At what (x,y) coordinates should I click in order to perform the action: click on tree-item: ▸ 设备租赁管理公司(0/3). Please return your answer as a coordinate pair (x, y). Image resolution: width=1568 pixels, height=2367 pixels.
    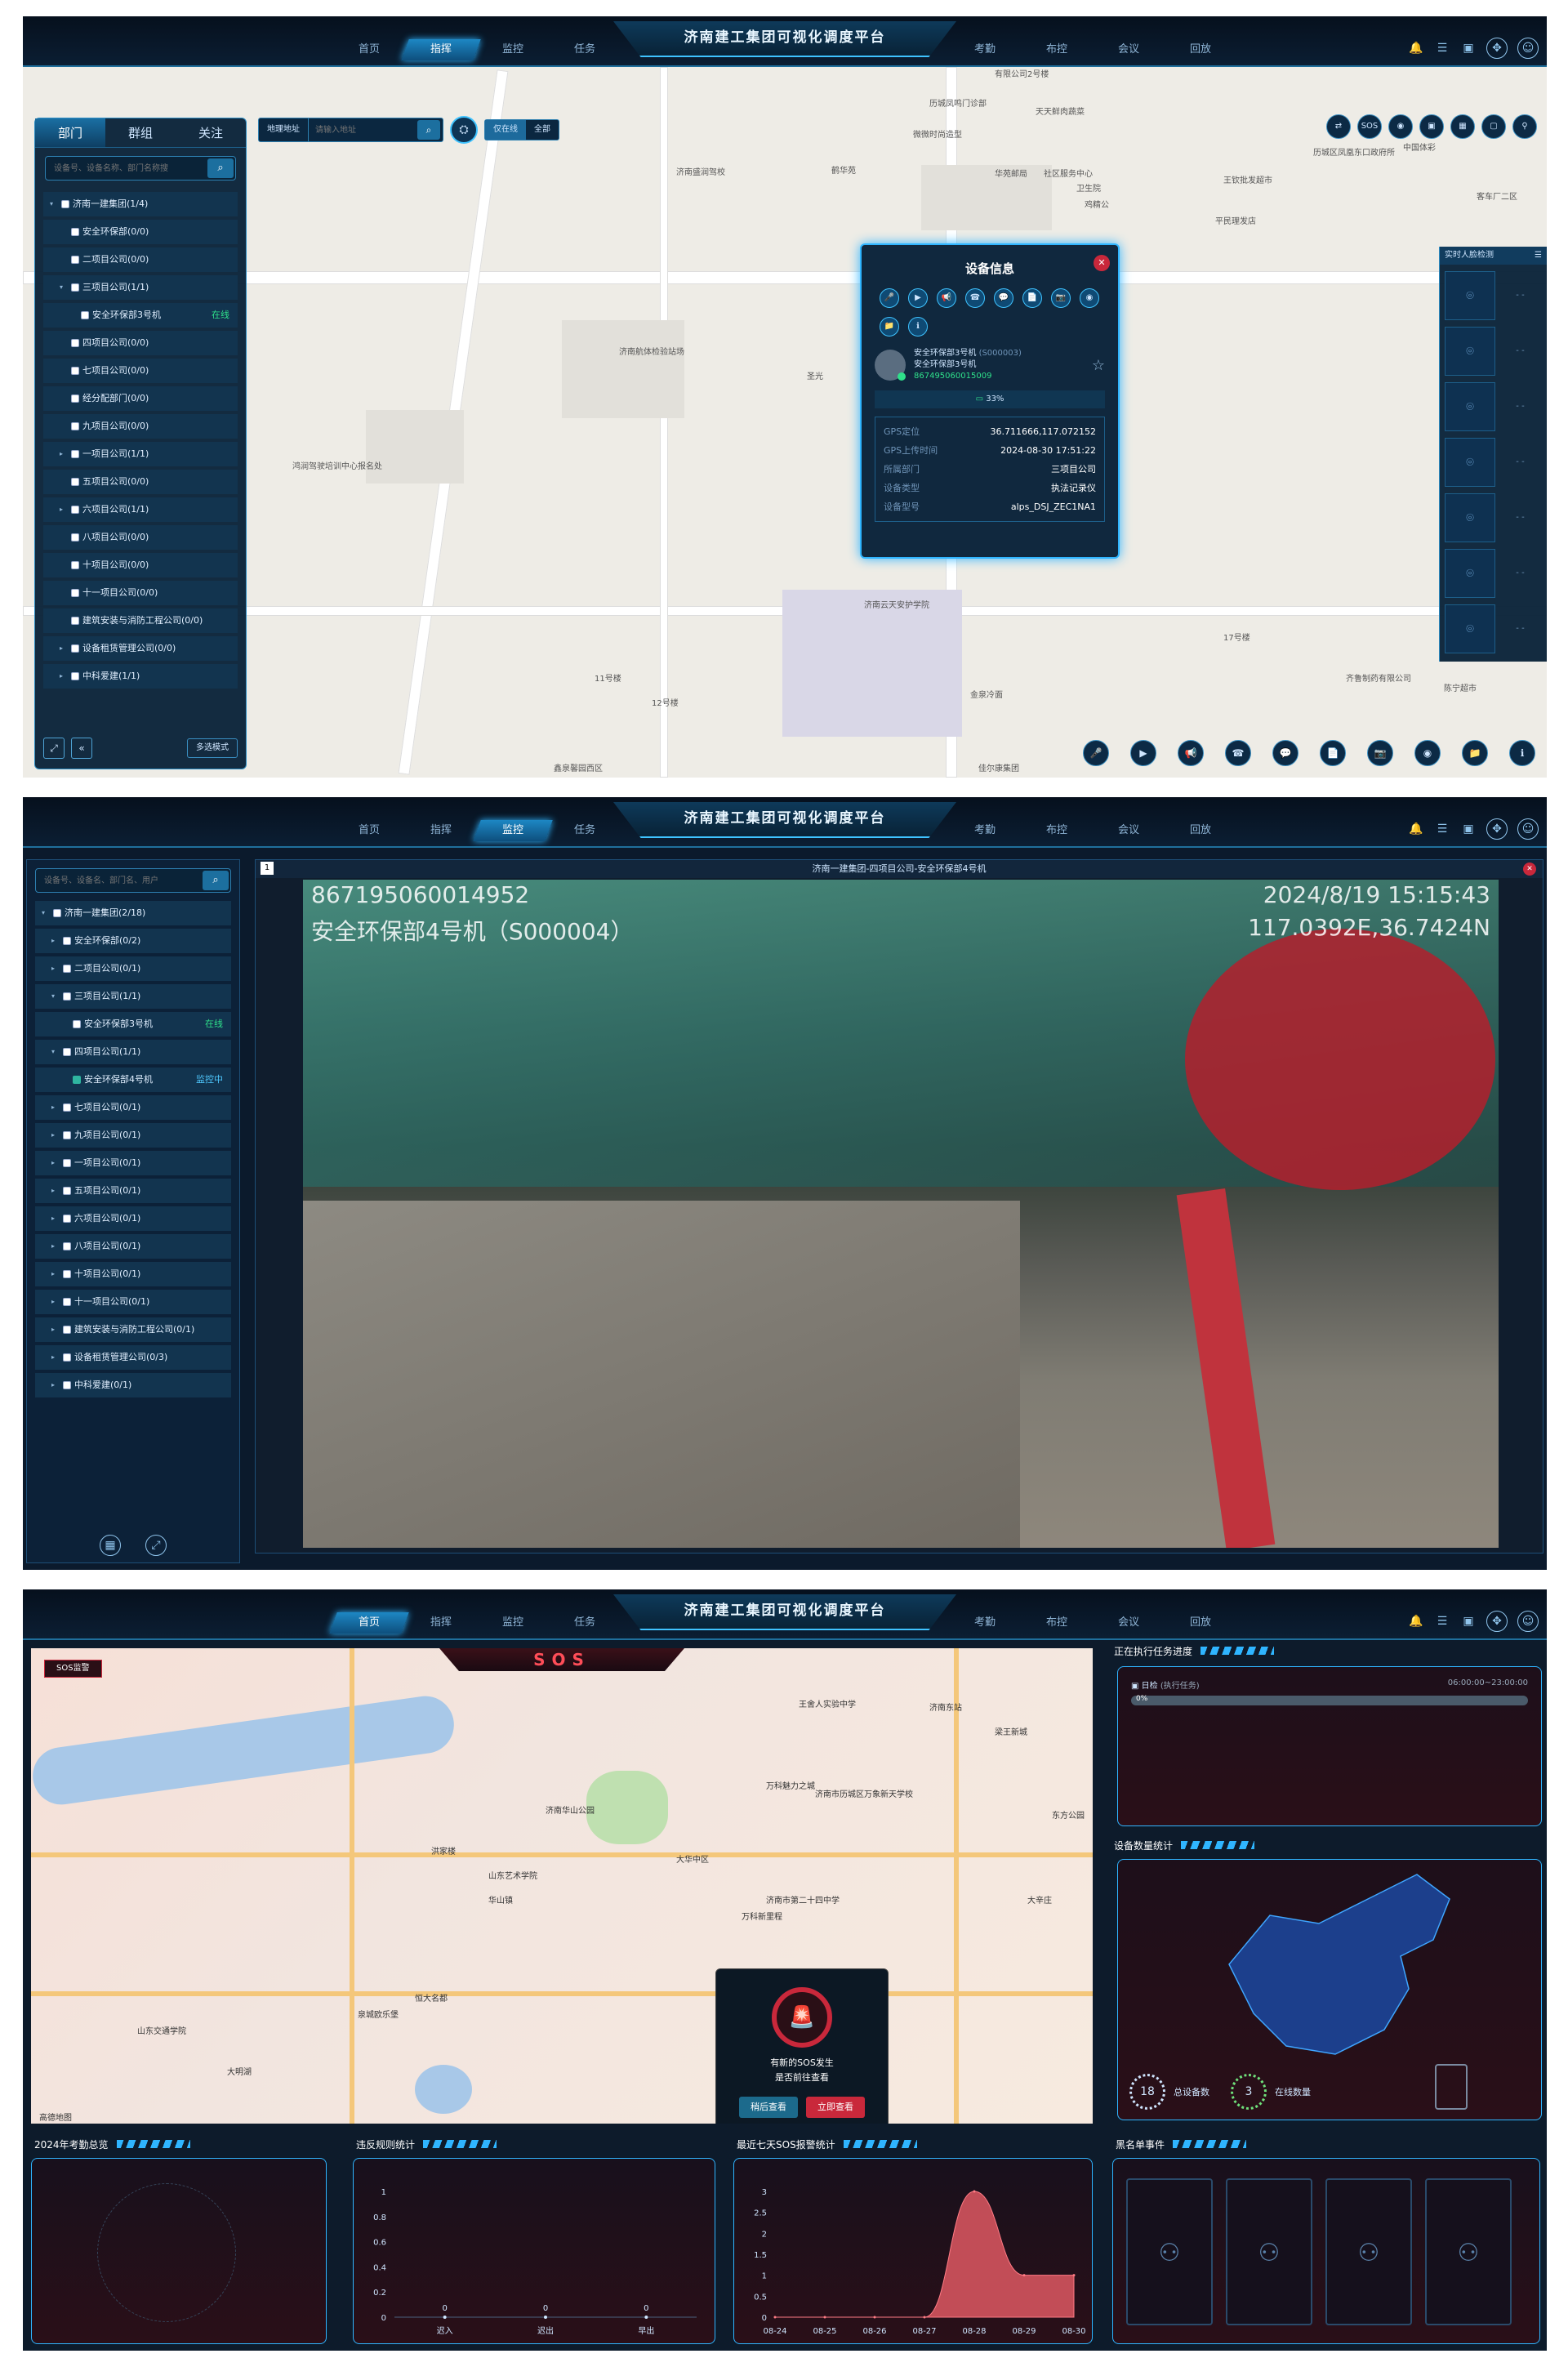
    Looking at the image, I should click on (133, 1358).